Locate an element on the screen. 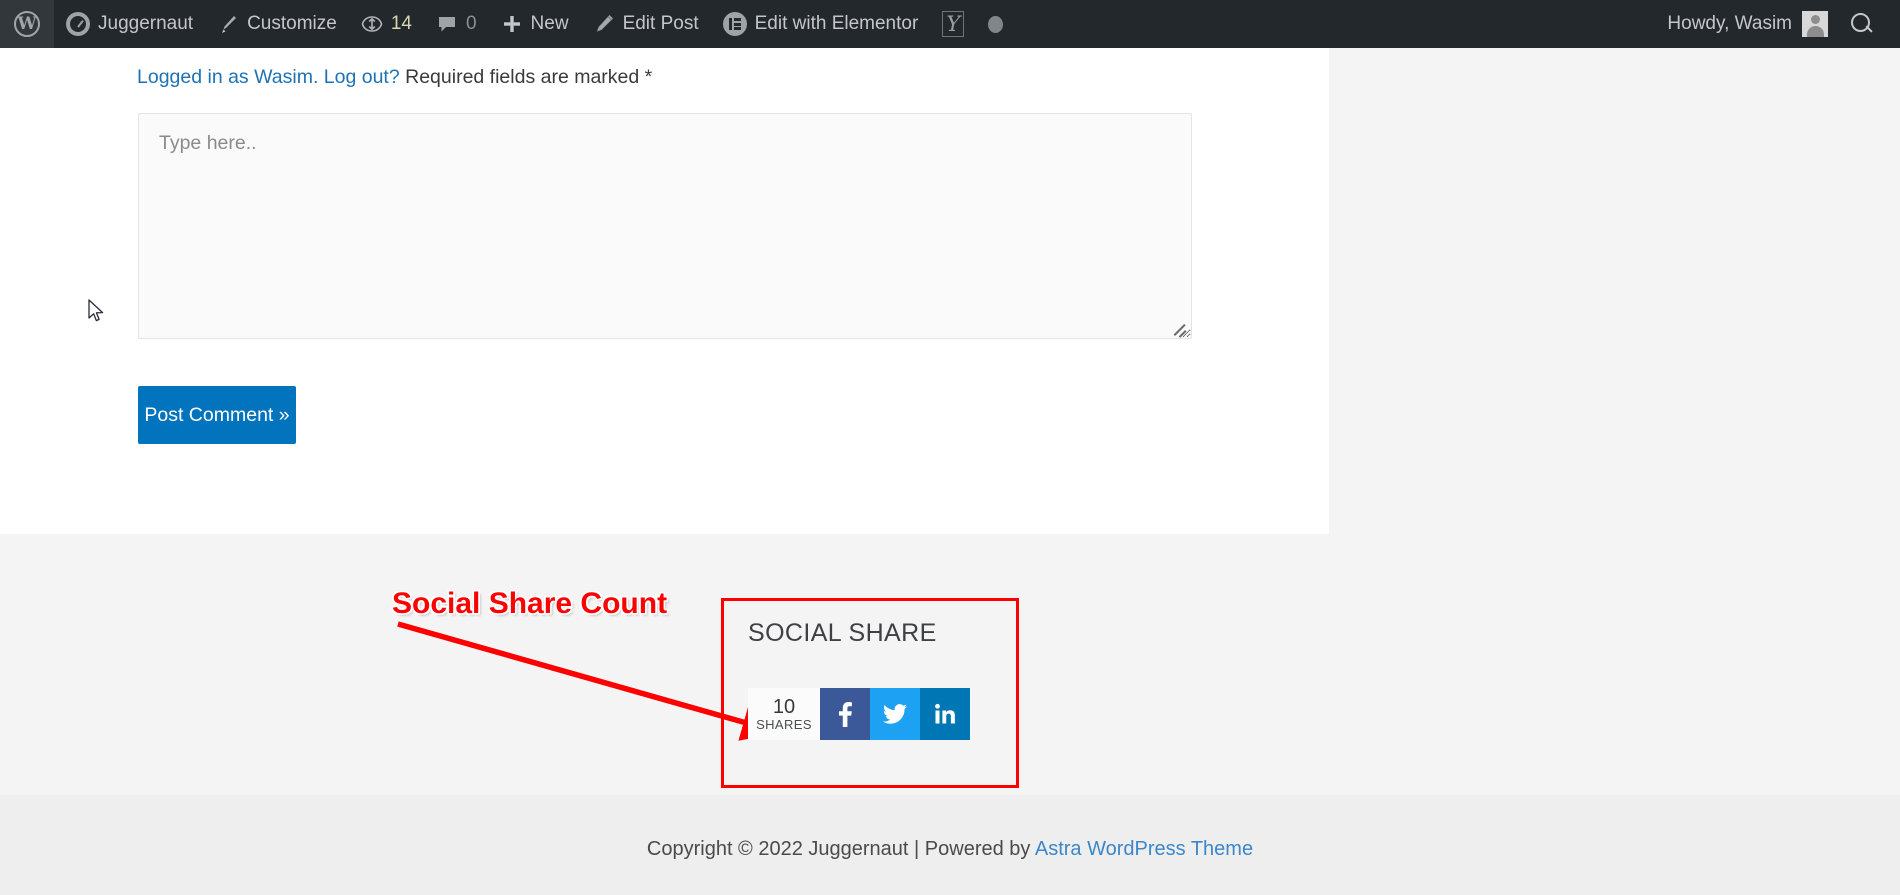  updates-menu: 14 is located at coordinates (386, 24).